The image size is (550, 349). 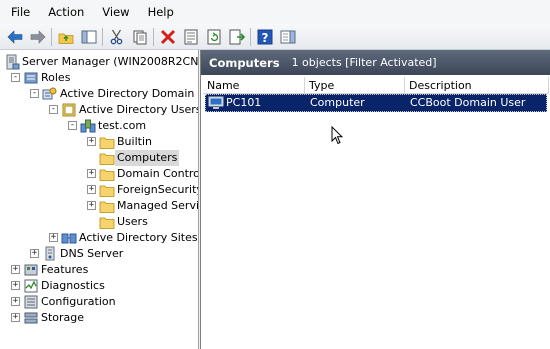 What do you see at coordinates (31, 286) in the screenshot?
I see `diagnostics-icon` at bounding box center [31, 286].